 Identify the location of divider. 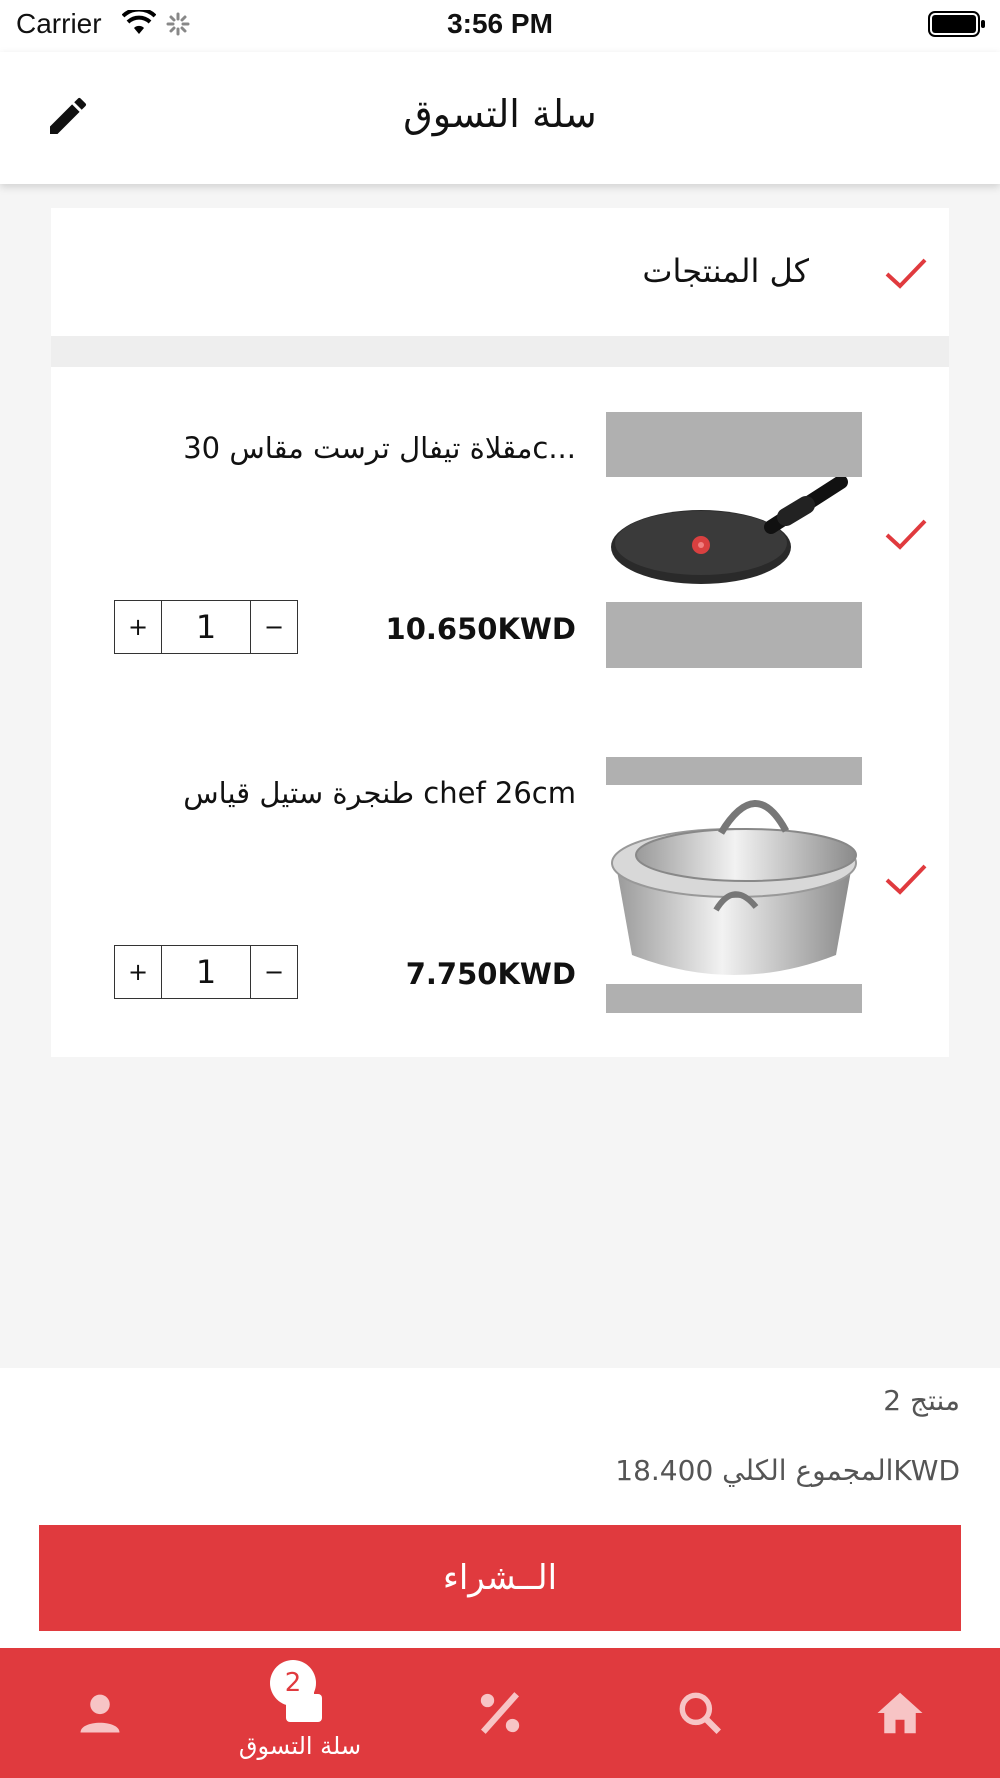
(500, 351).